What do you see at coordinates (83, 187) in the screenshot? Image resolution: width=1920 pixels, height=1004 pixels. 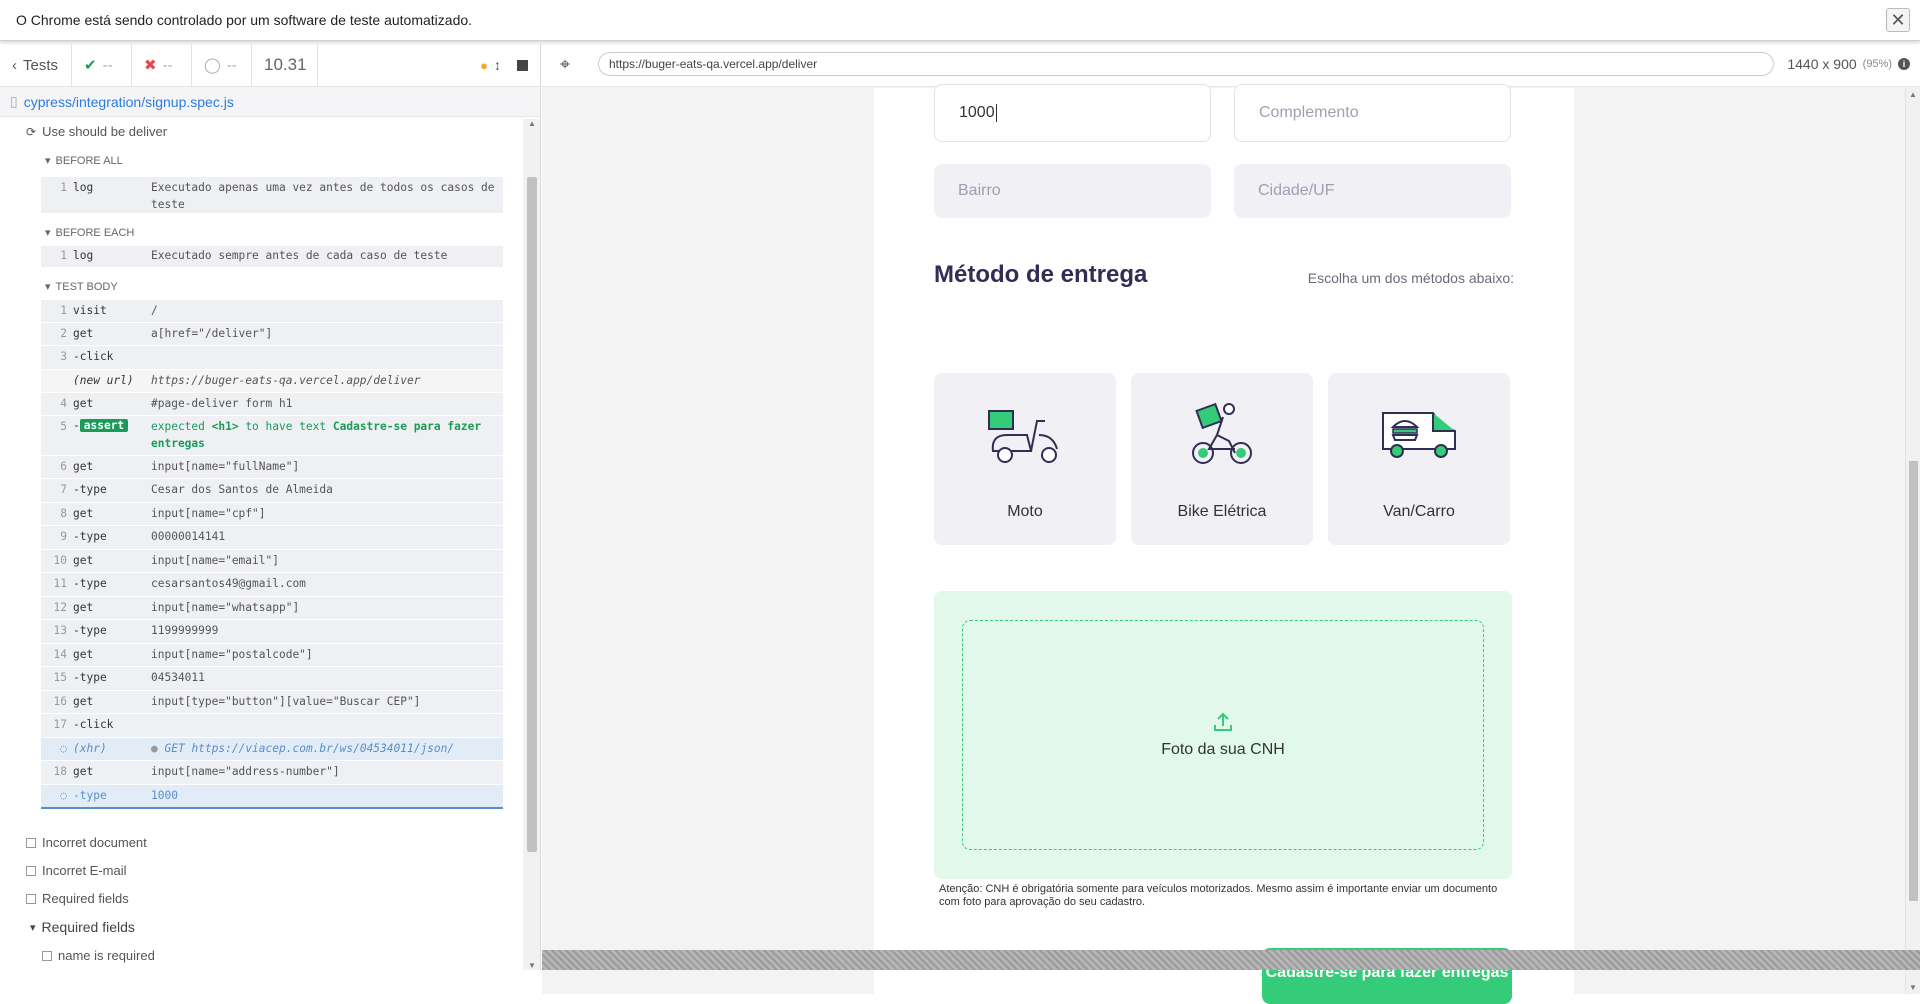 I see `command-name: log` at bounding box center [83, 187].